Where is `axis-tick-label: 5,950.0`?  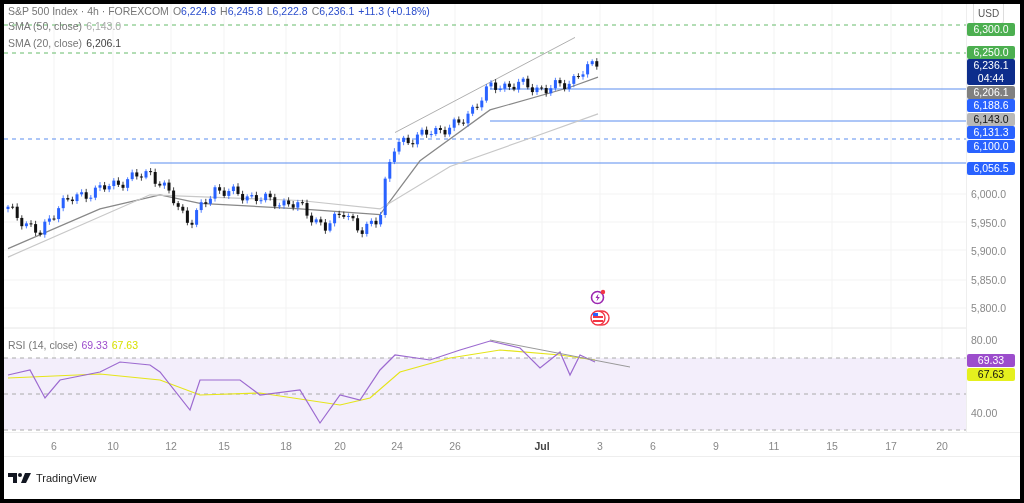 axis-tick-label: 5,950.0 is located at coordinates (989, 222).